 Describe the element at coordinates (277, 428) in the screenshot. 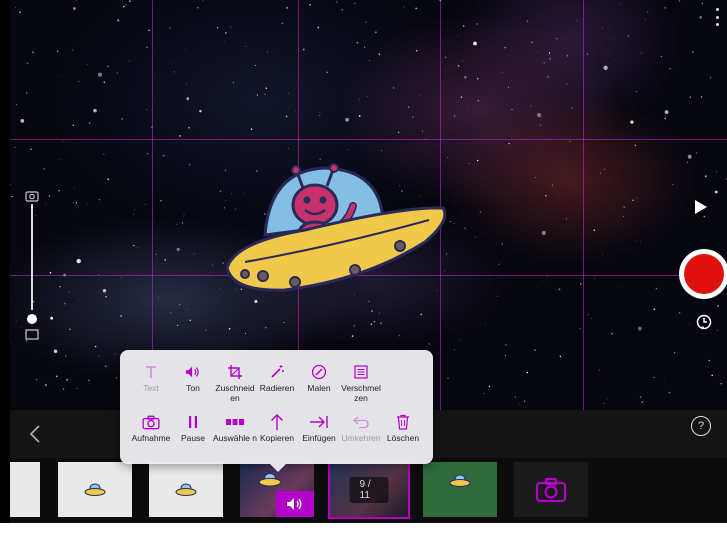

I see `menu-item-kopieren: Kopieren` at that location.